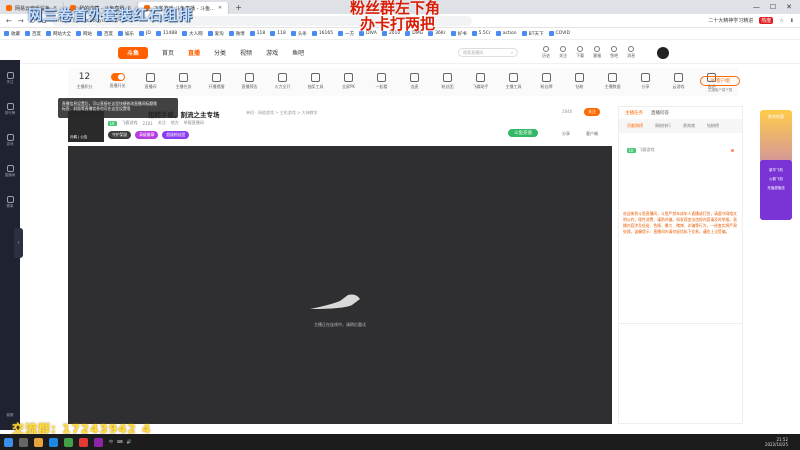 Image resolution: width=800 pixels, height=450 pixels. I want to click on header-icon-item: 历史, so click(546, 52).